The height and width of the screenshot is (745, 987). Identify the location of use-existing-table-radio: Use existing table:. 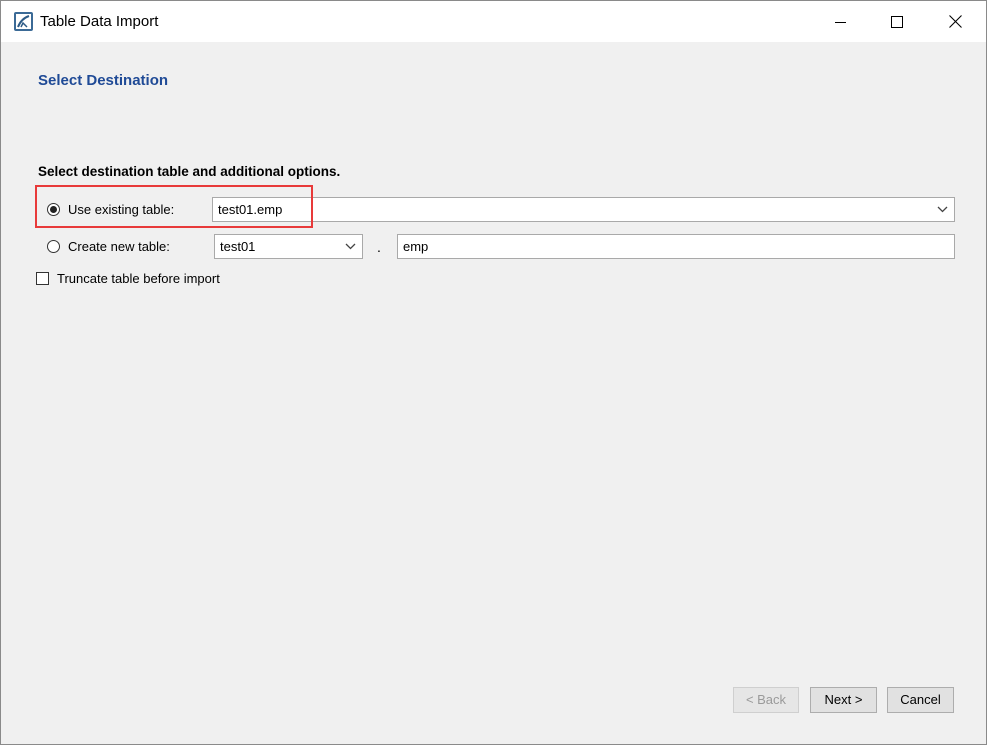
(110, 209).